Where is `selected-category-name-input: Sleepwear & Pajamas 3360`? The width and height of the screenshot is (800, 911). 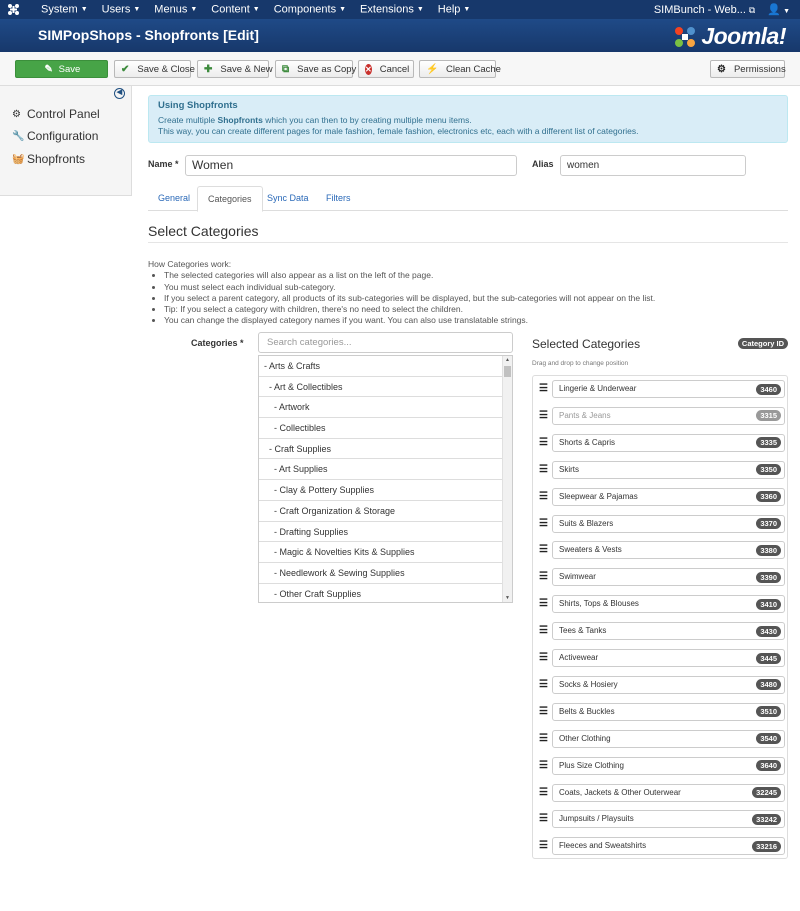 selected-category-name-input: Sleepwear & Pajamas 3360 is located at coordinates (668, 496).